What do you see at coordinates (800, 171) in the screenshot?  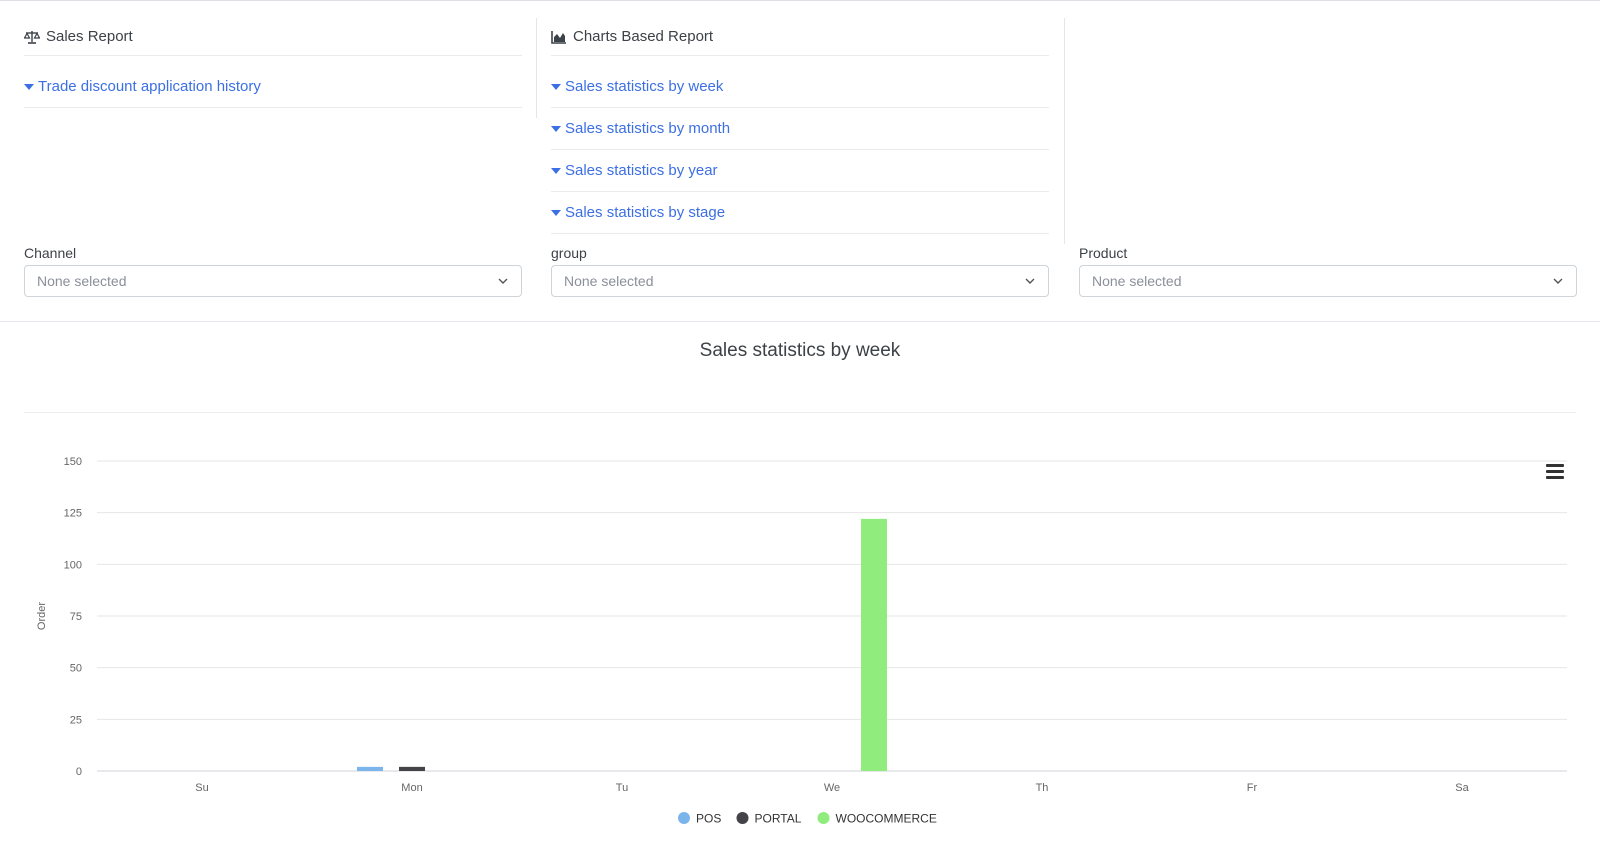 I see `sales-by-year-link: Sales statistics by year` at bounding box center [800, 171].